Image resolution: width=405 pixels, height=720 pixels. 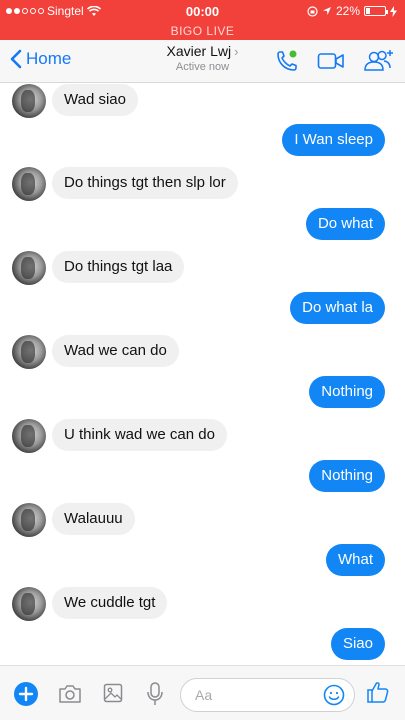 I want to click on video-call-icon, so click(x=331, y=61).